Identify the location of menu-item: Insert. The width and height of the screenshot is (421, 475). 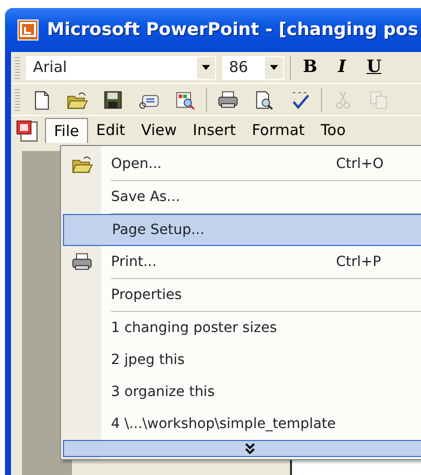
(214, 130).